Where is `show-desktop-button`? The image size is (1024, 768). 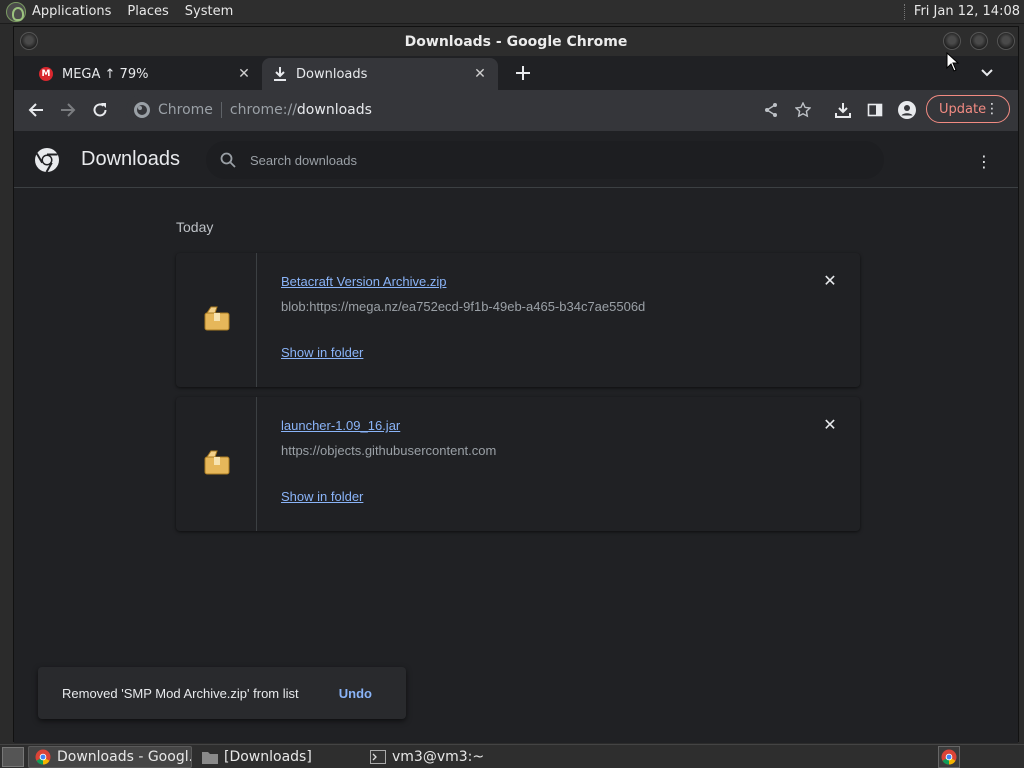
show-desktop-button is located at coordinates (13, 756).